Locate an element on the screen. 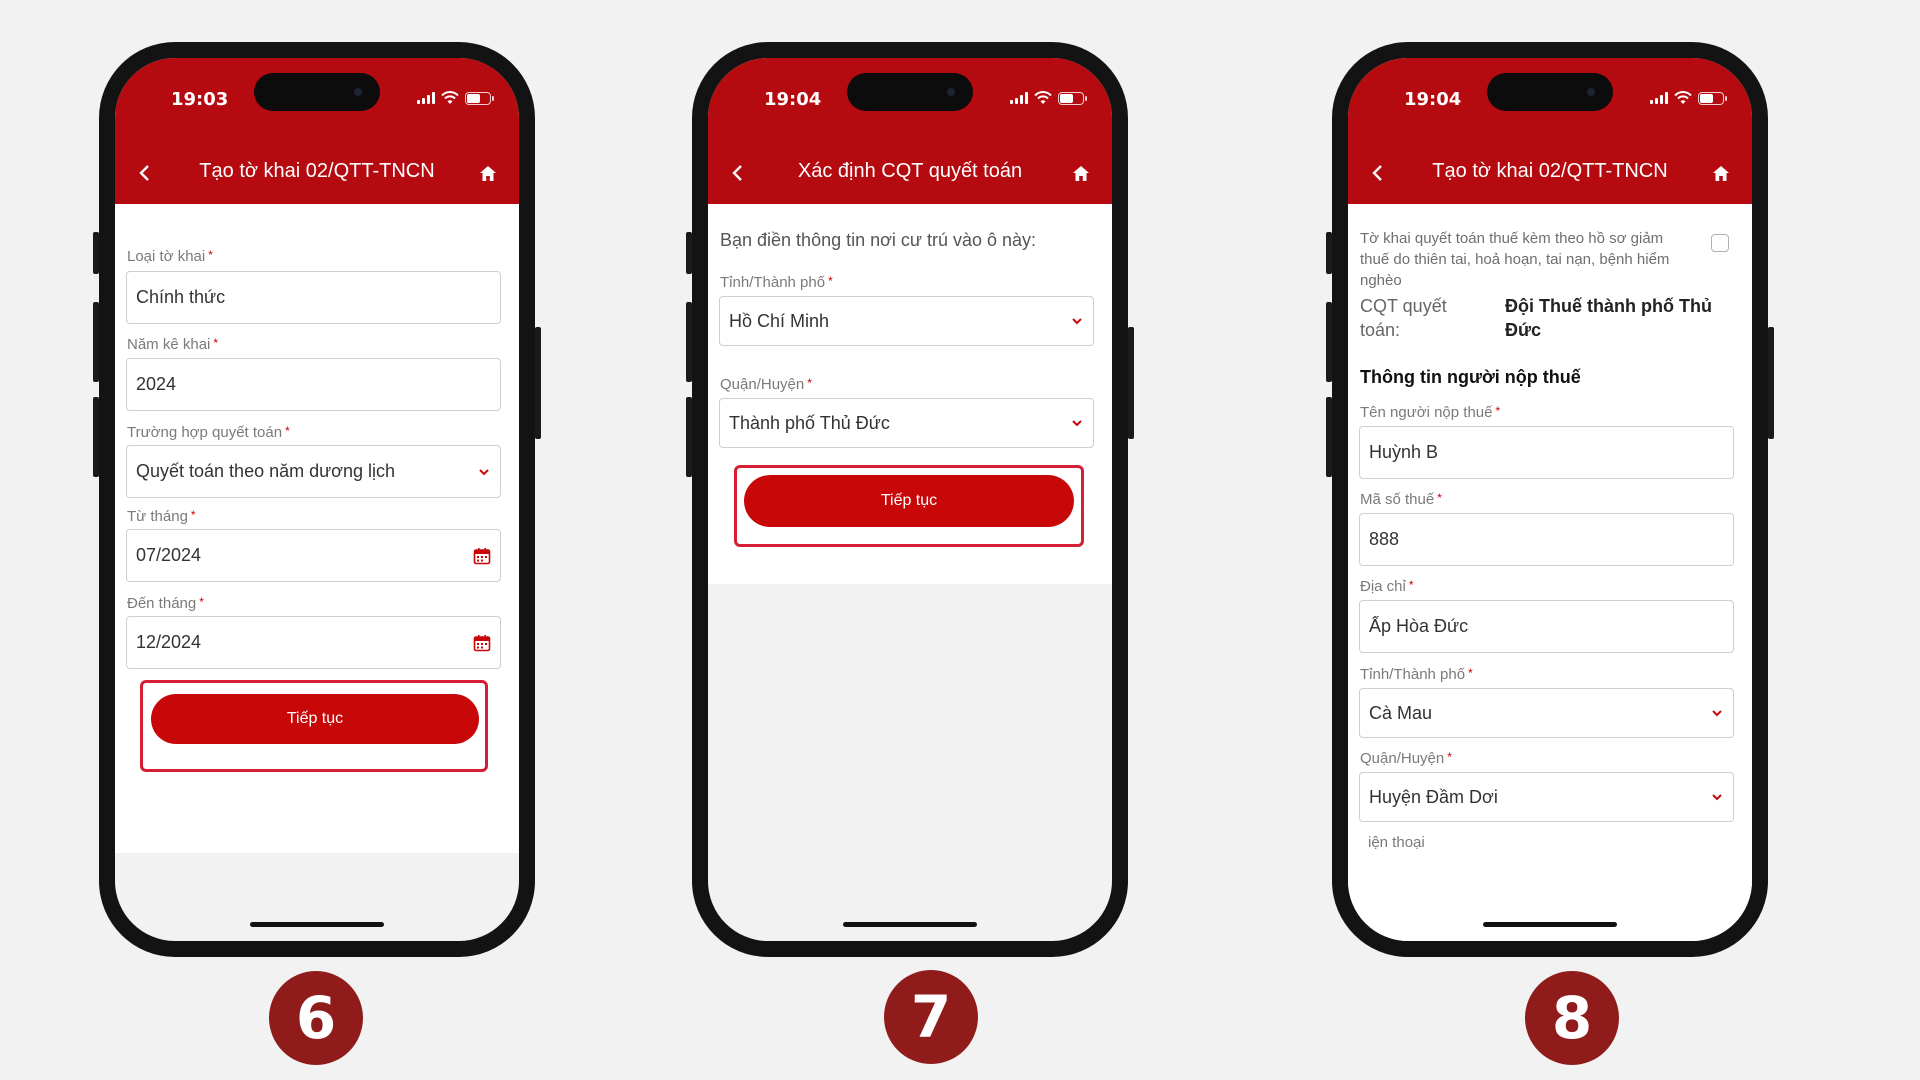 The width and height of the screenshot is (1920, 1080). cqt-value: Đội Thuế thành phố Thủ Đức is located at coordinates (1608, 318).